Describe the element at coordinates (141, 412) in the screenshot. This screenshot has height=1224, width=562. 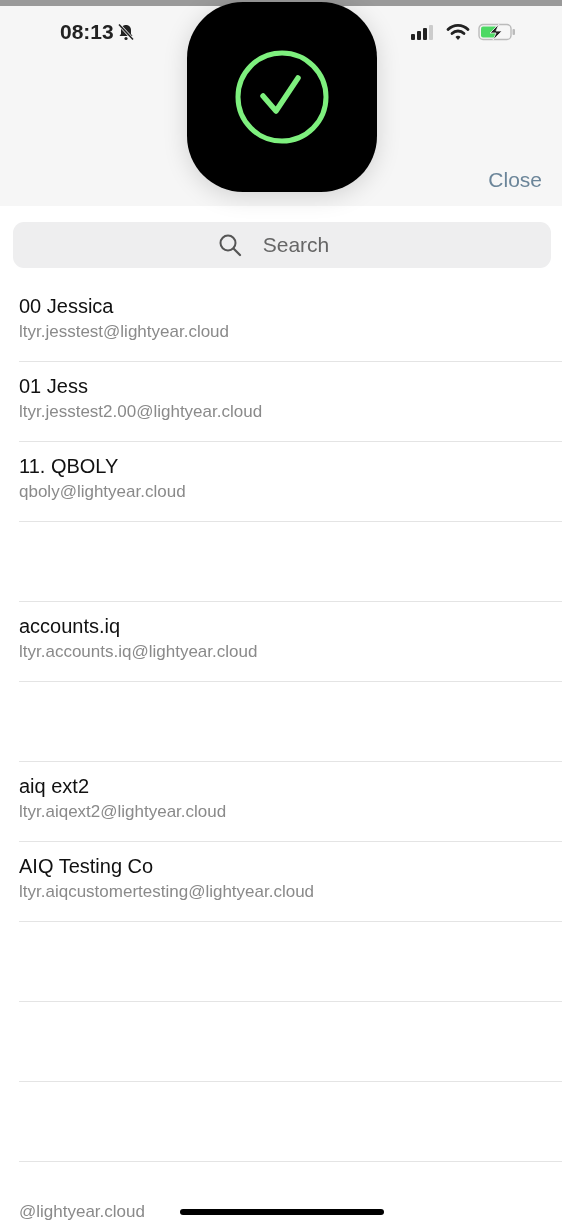
I see `contact-email: ltyr.jesstest2.00@lightyear.cloud` at that location.